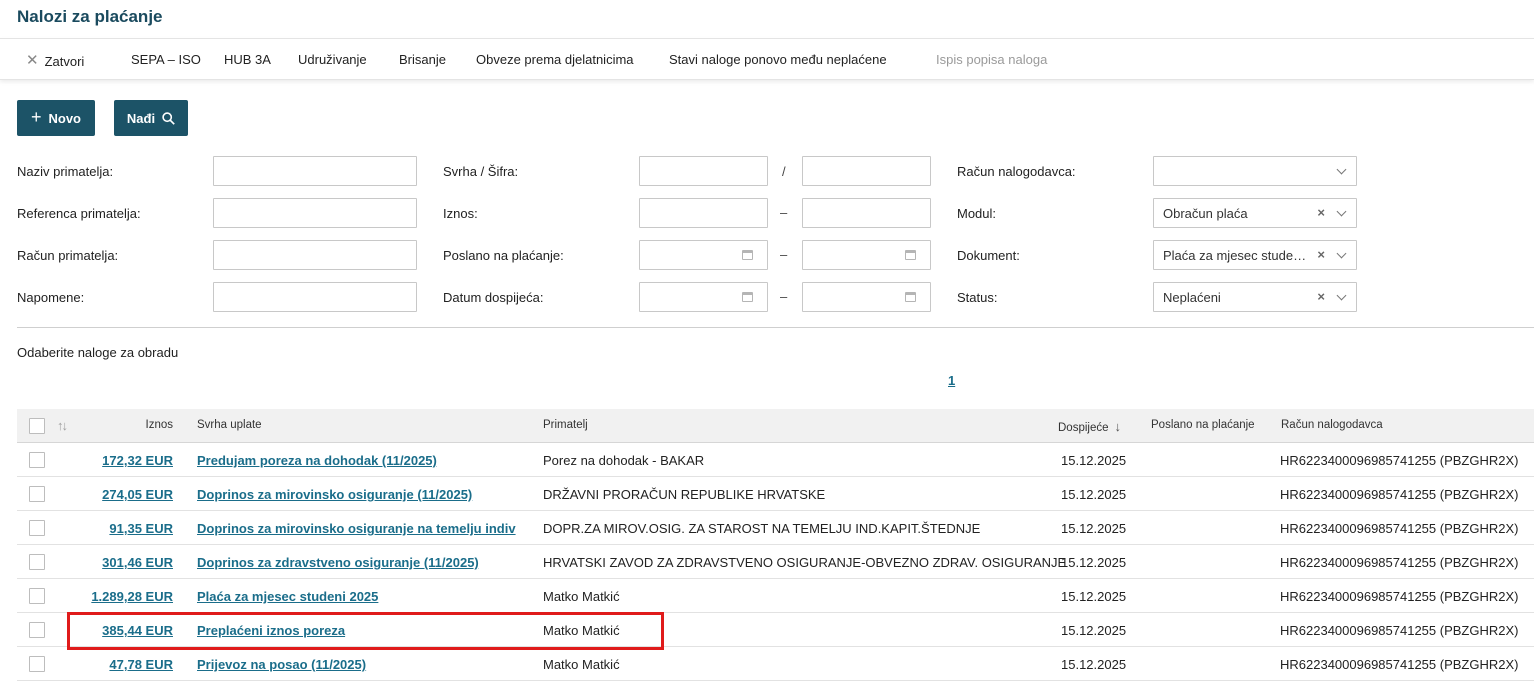  Describe the element at coordinates (703, 255) in the screenshot. I see `poslano-from-date` at that location.